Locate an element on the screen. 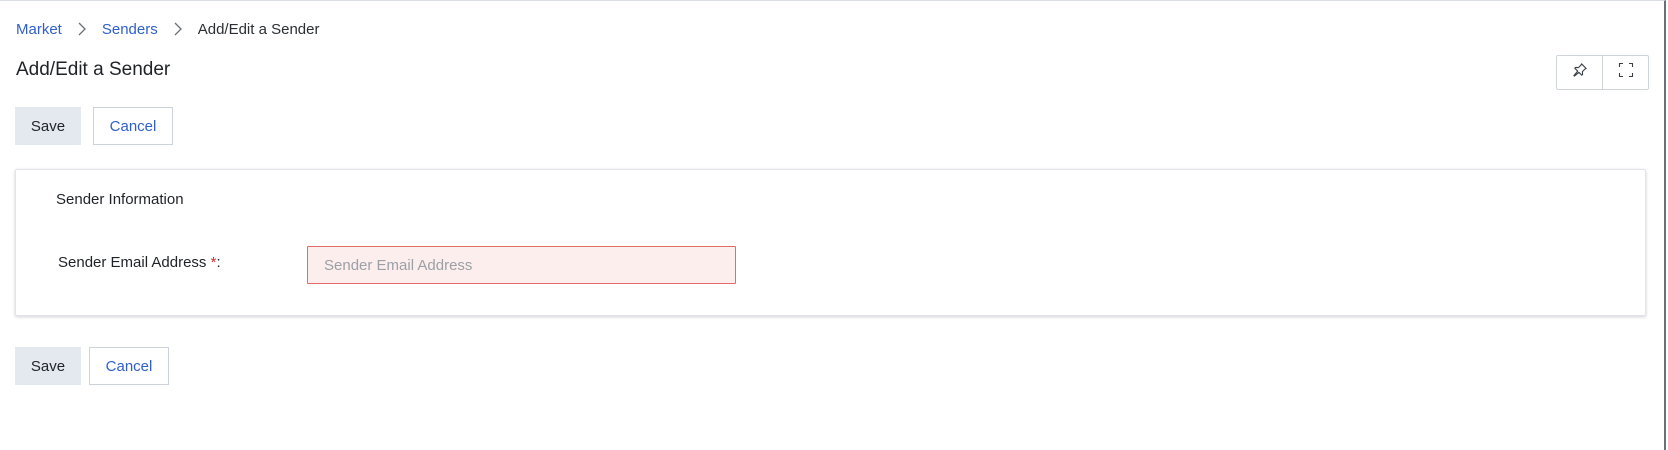 The height and width of the screenshot is (450, 1668). pin-icon is located at coordinates (1580, 72).